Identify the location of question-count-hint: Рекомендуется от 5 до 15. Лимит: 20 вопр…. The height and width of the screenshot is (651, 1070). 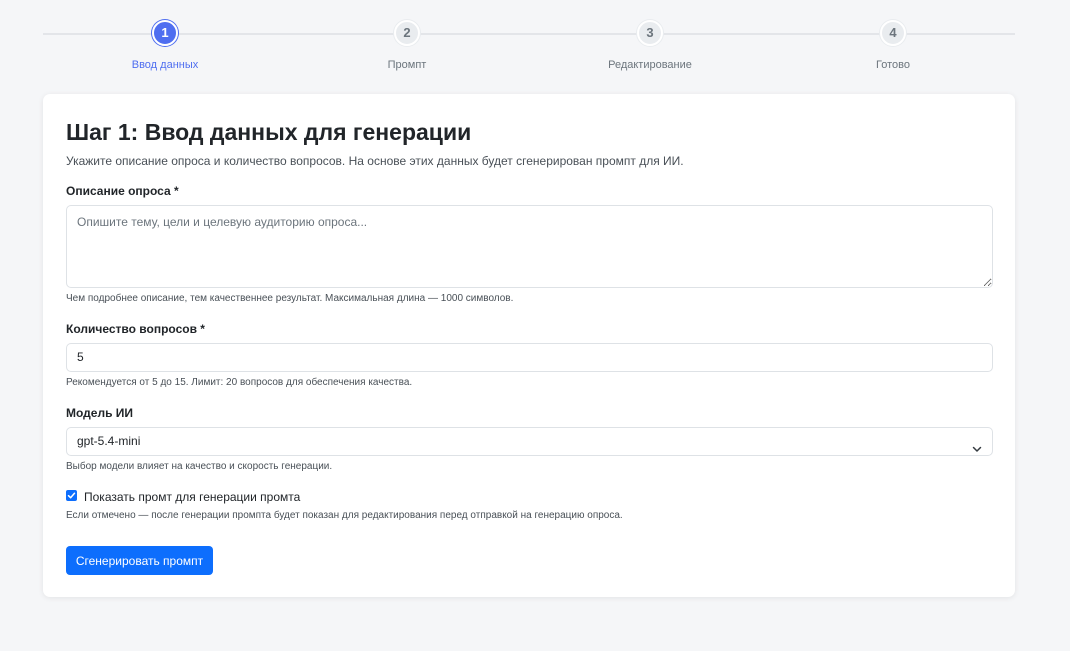
(239, 382).